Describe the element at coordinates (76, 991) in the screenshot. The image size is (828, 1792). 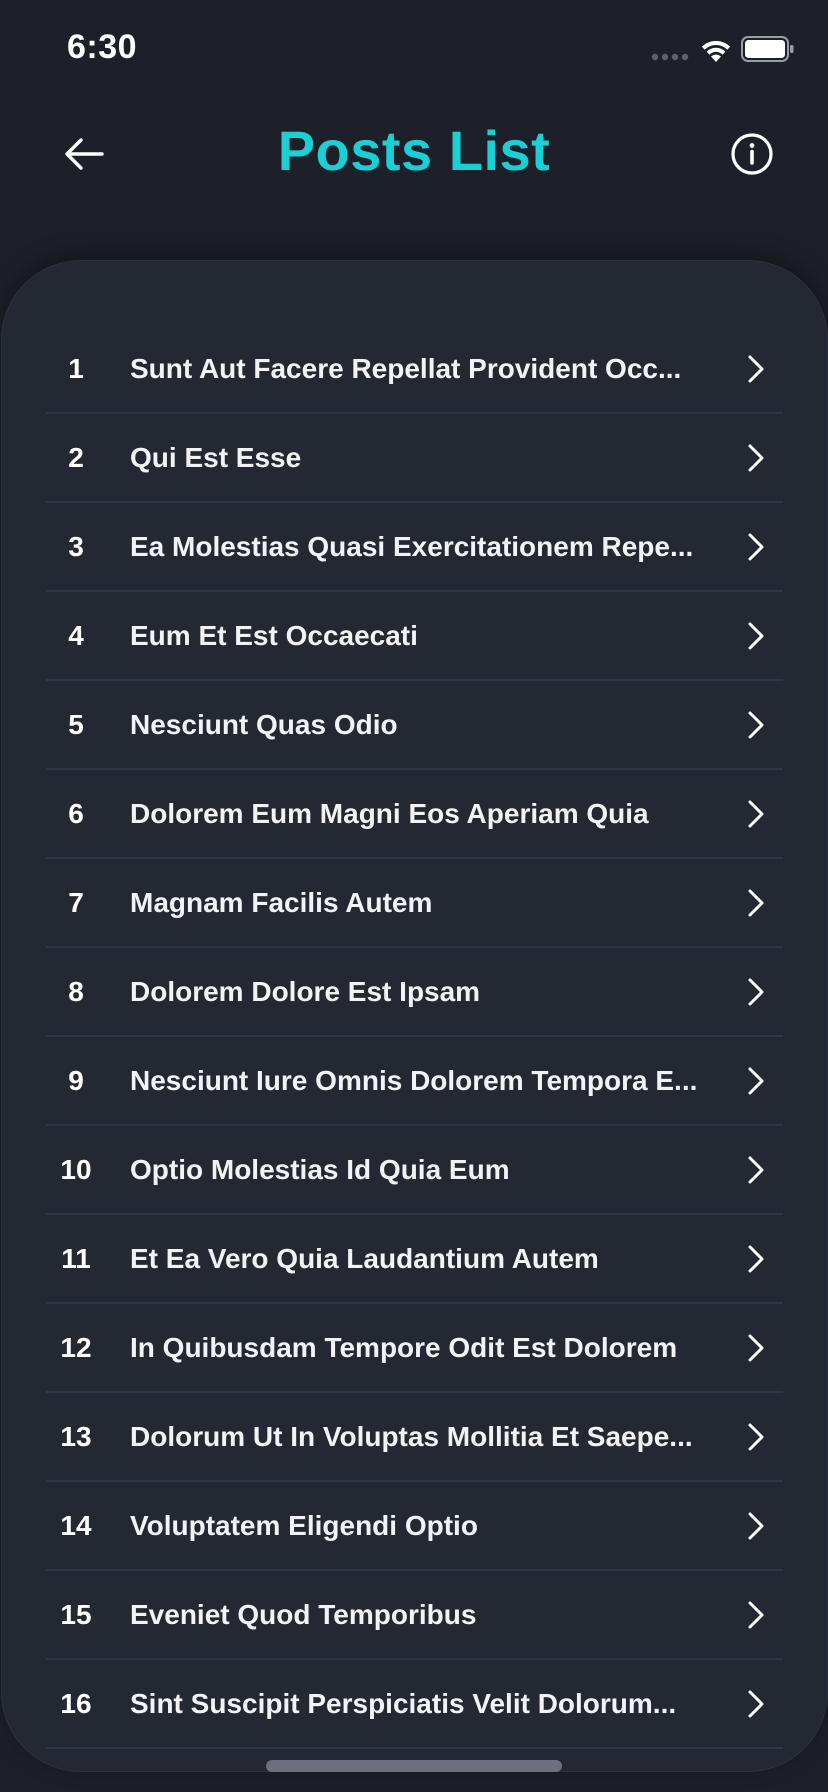
I see `post-number: 8` at that location.